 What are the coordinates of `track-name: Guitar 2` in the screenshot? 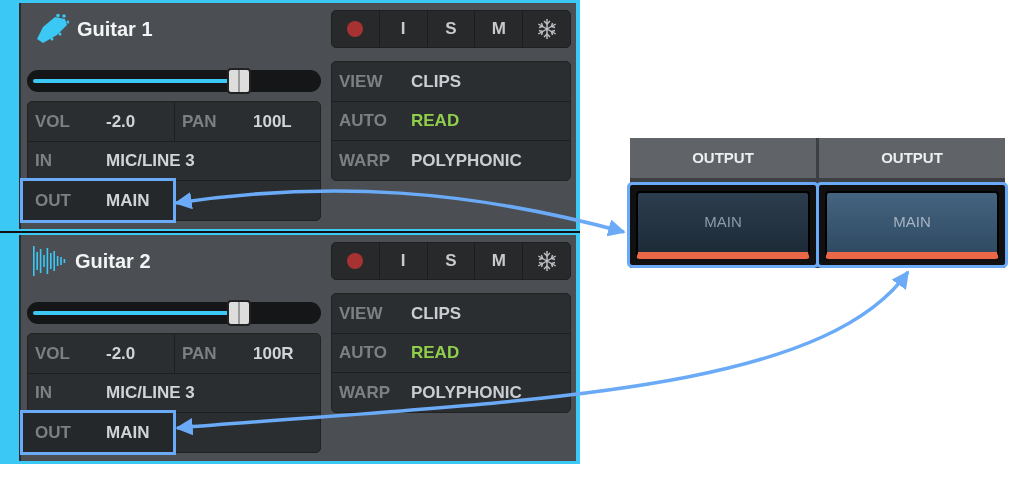 It's located at (113, 261).